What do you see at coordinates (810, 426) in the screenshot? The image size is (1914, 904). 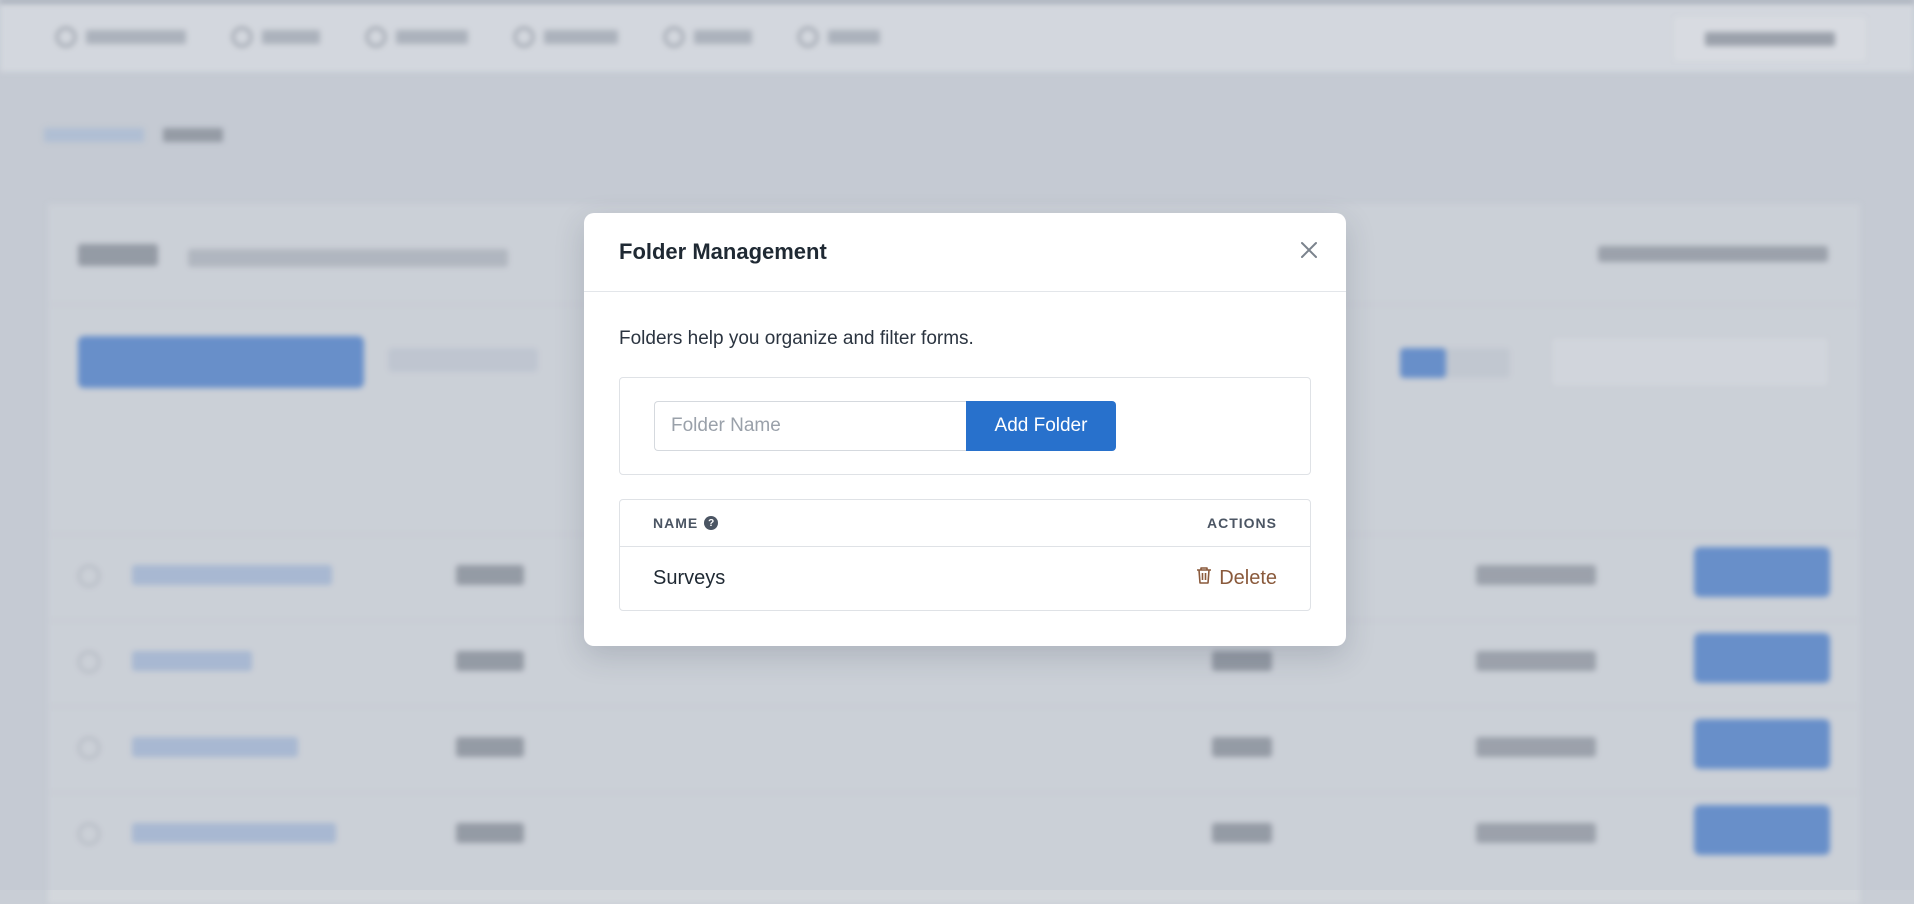 I see `folder-name-input` at bounding box center [810, 426].